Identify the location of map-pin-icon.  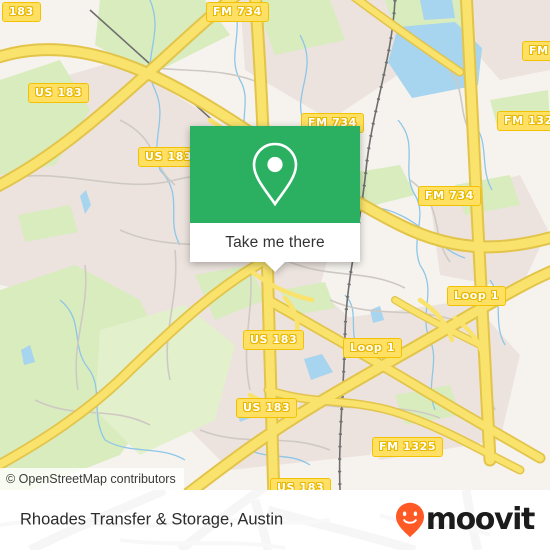
(275, 174).